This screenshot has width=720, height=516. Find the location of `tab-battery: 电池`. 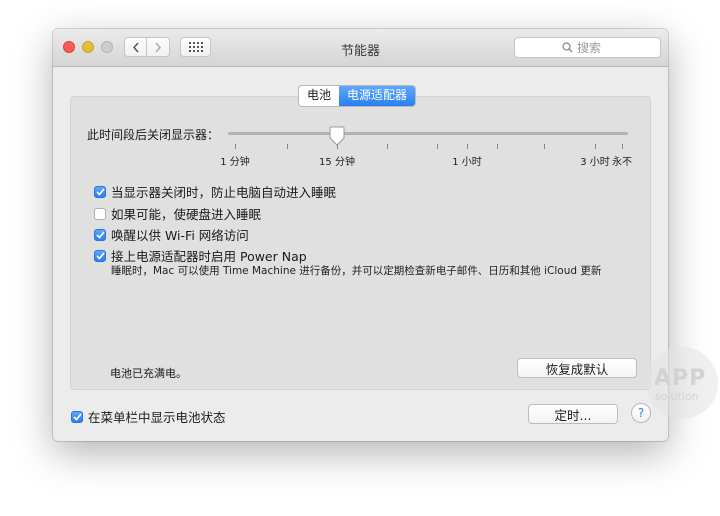

tab-battery: 电池 is located at coordinates (319, 96).